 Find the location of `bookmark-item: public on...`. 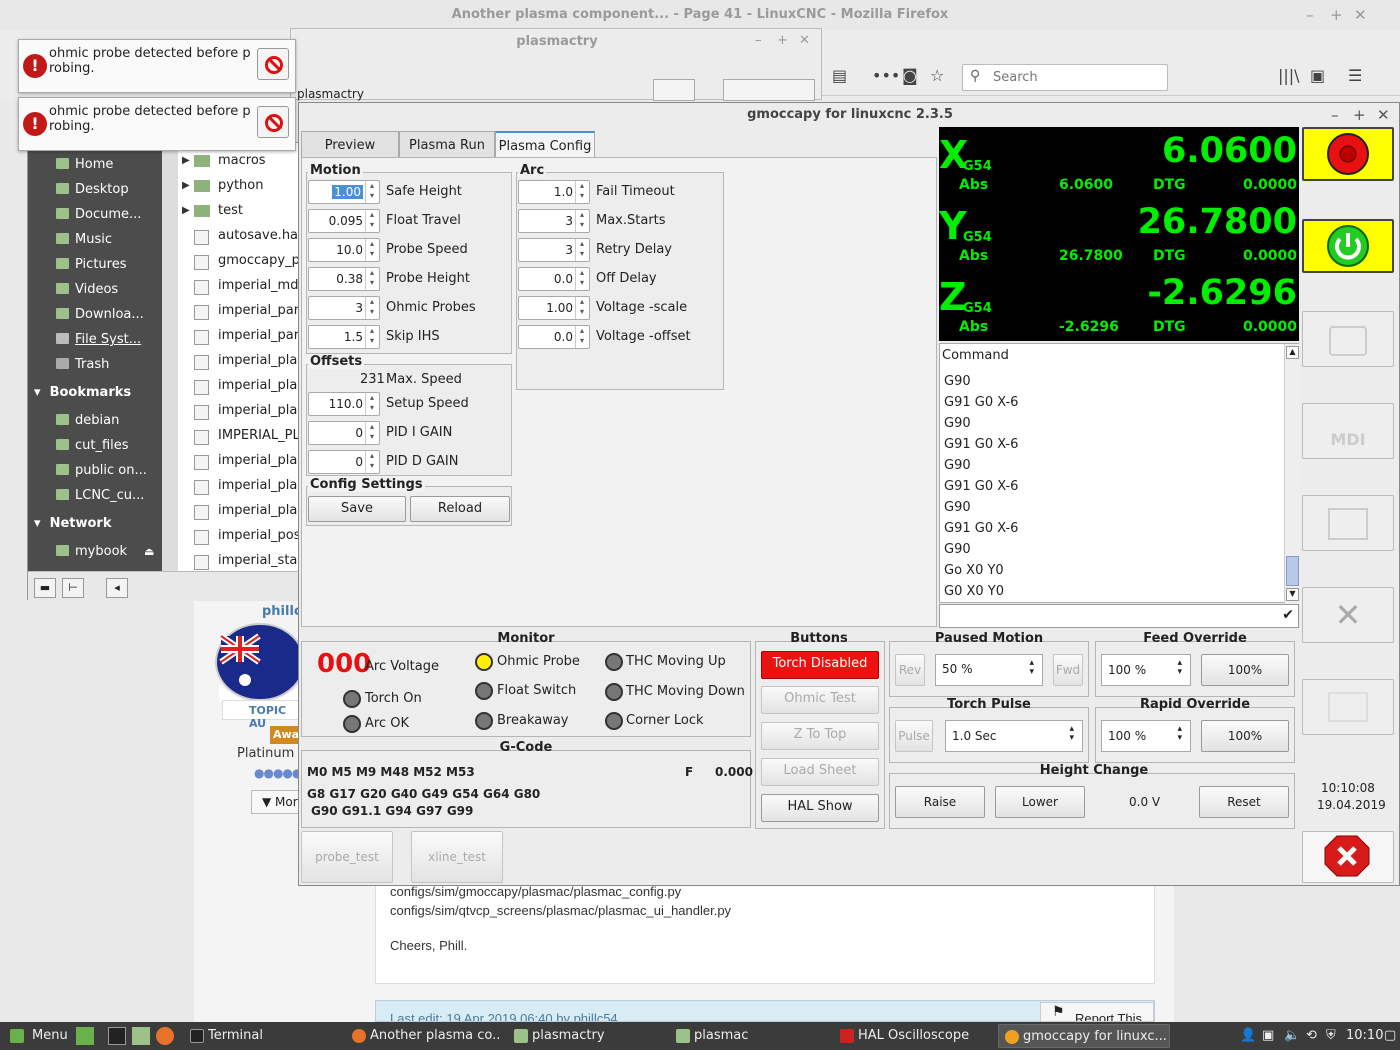

bookmark-item: public on... is located at coordinates (101, 470).